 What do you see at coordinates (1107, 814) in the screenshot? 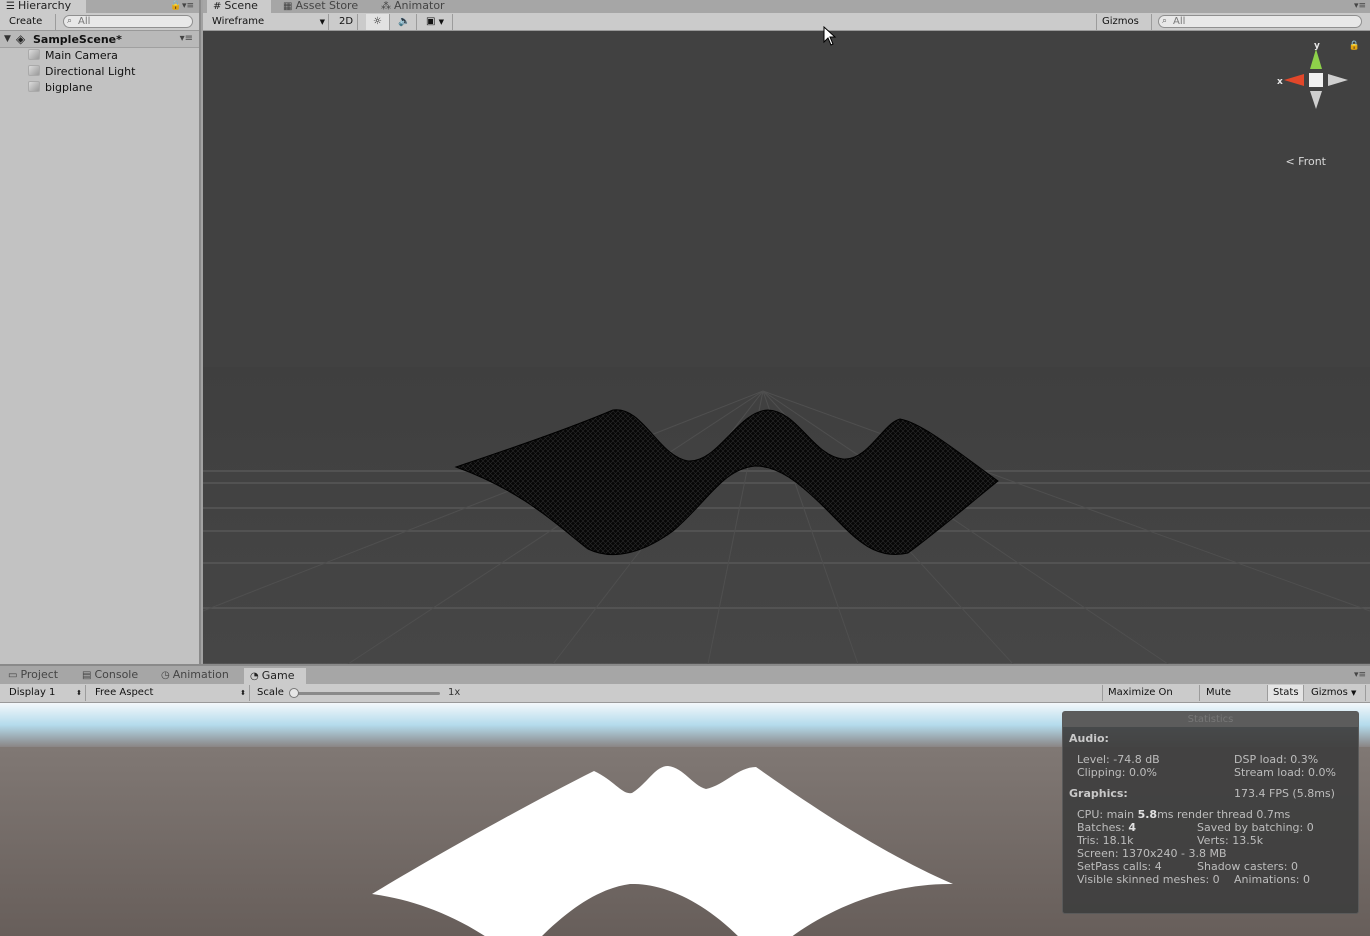
I see `cpu-prefix: CPU: main` at bounding box center [1107, 814].